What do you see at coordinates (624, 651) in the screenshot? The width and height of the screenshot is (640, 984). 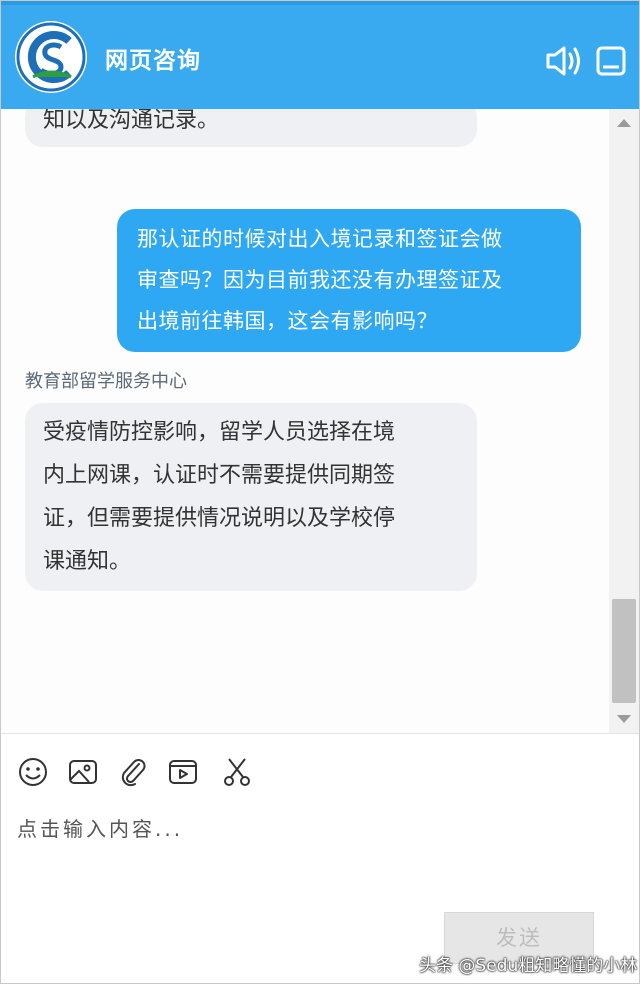 I see `scroll-thumb` at bounding box center [624, 651].